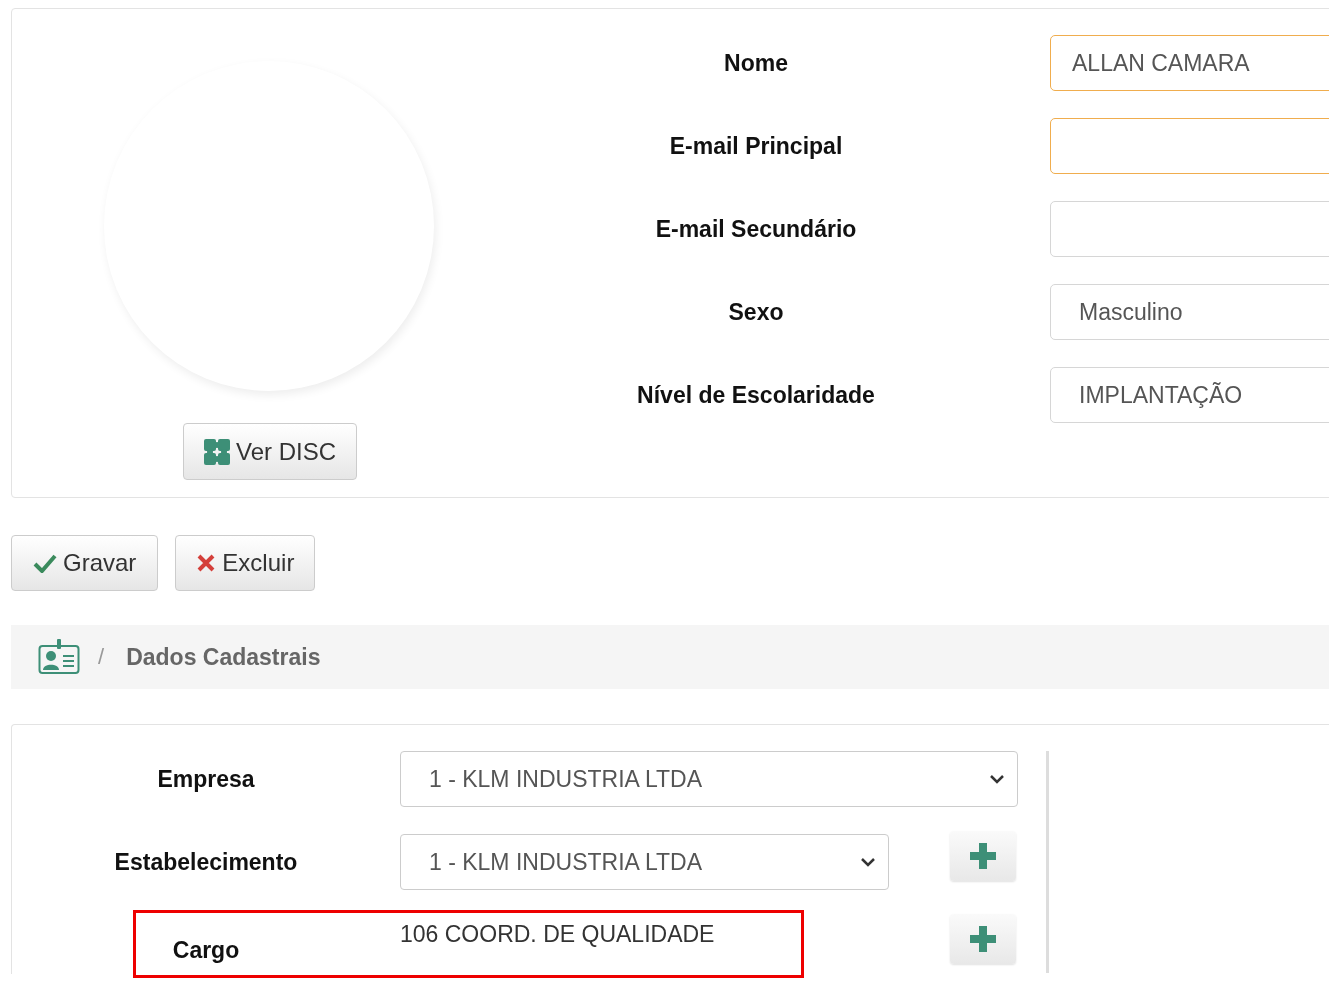 This screenshot has width=1329, height=988. Describe the element at coordinates (217, 451) in the screenshot. I see `puzzle-icon` at that location.